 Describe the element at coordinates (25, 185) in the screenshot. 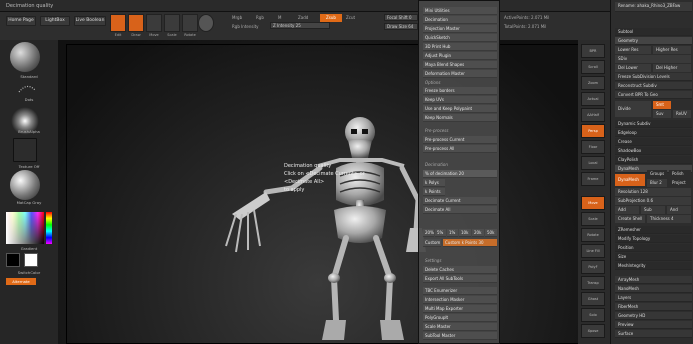

I see `material-thumbnail` at that location.